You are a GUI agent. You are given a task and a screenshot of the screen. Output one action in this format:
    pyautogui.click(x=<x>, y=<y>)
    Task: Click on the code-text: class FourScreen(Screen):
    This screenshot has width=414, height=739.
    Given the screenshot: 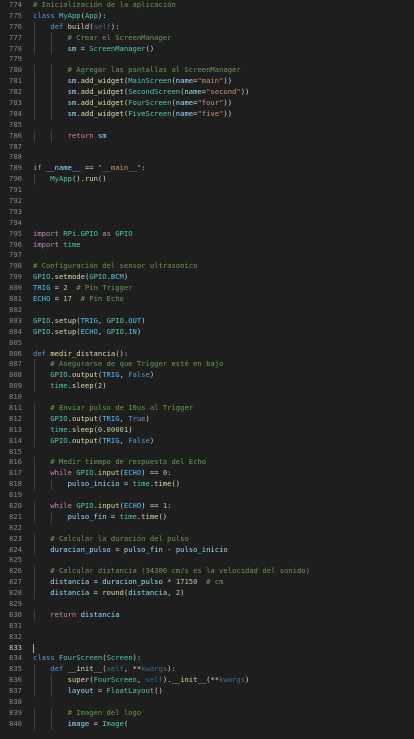 What is the action you would take?
    pyautogui.click(x=223, y=658)
    